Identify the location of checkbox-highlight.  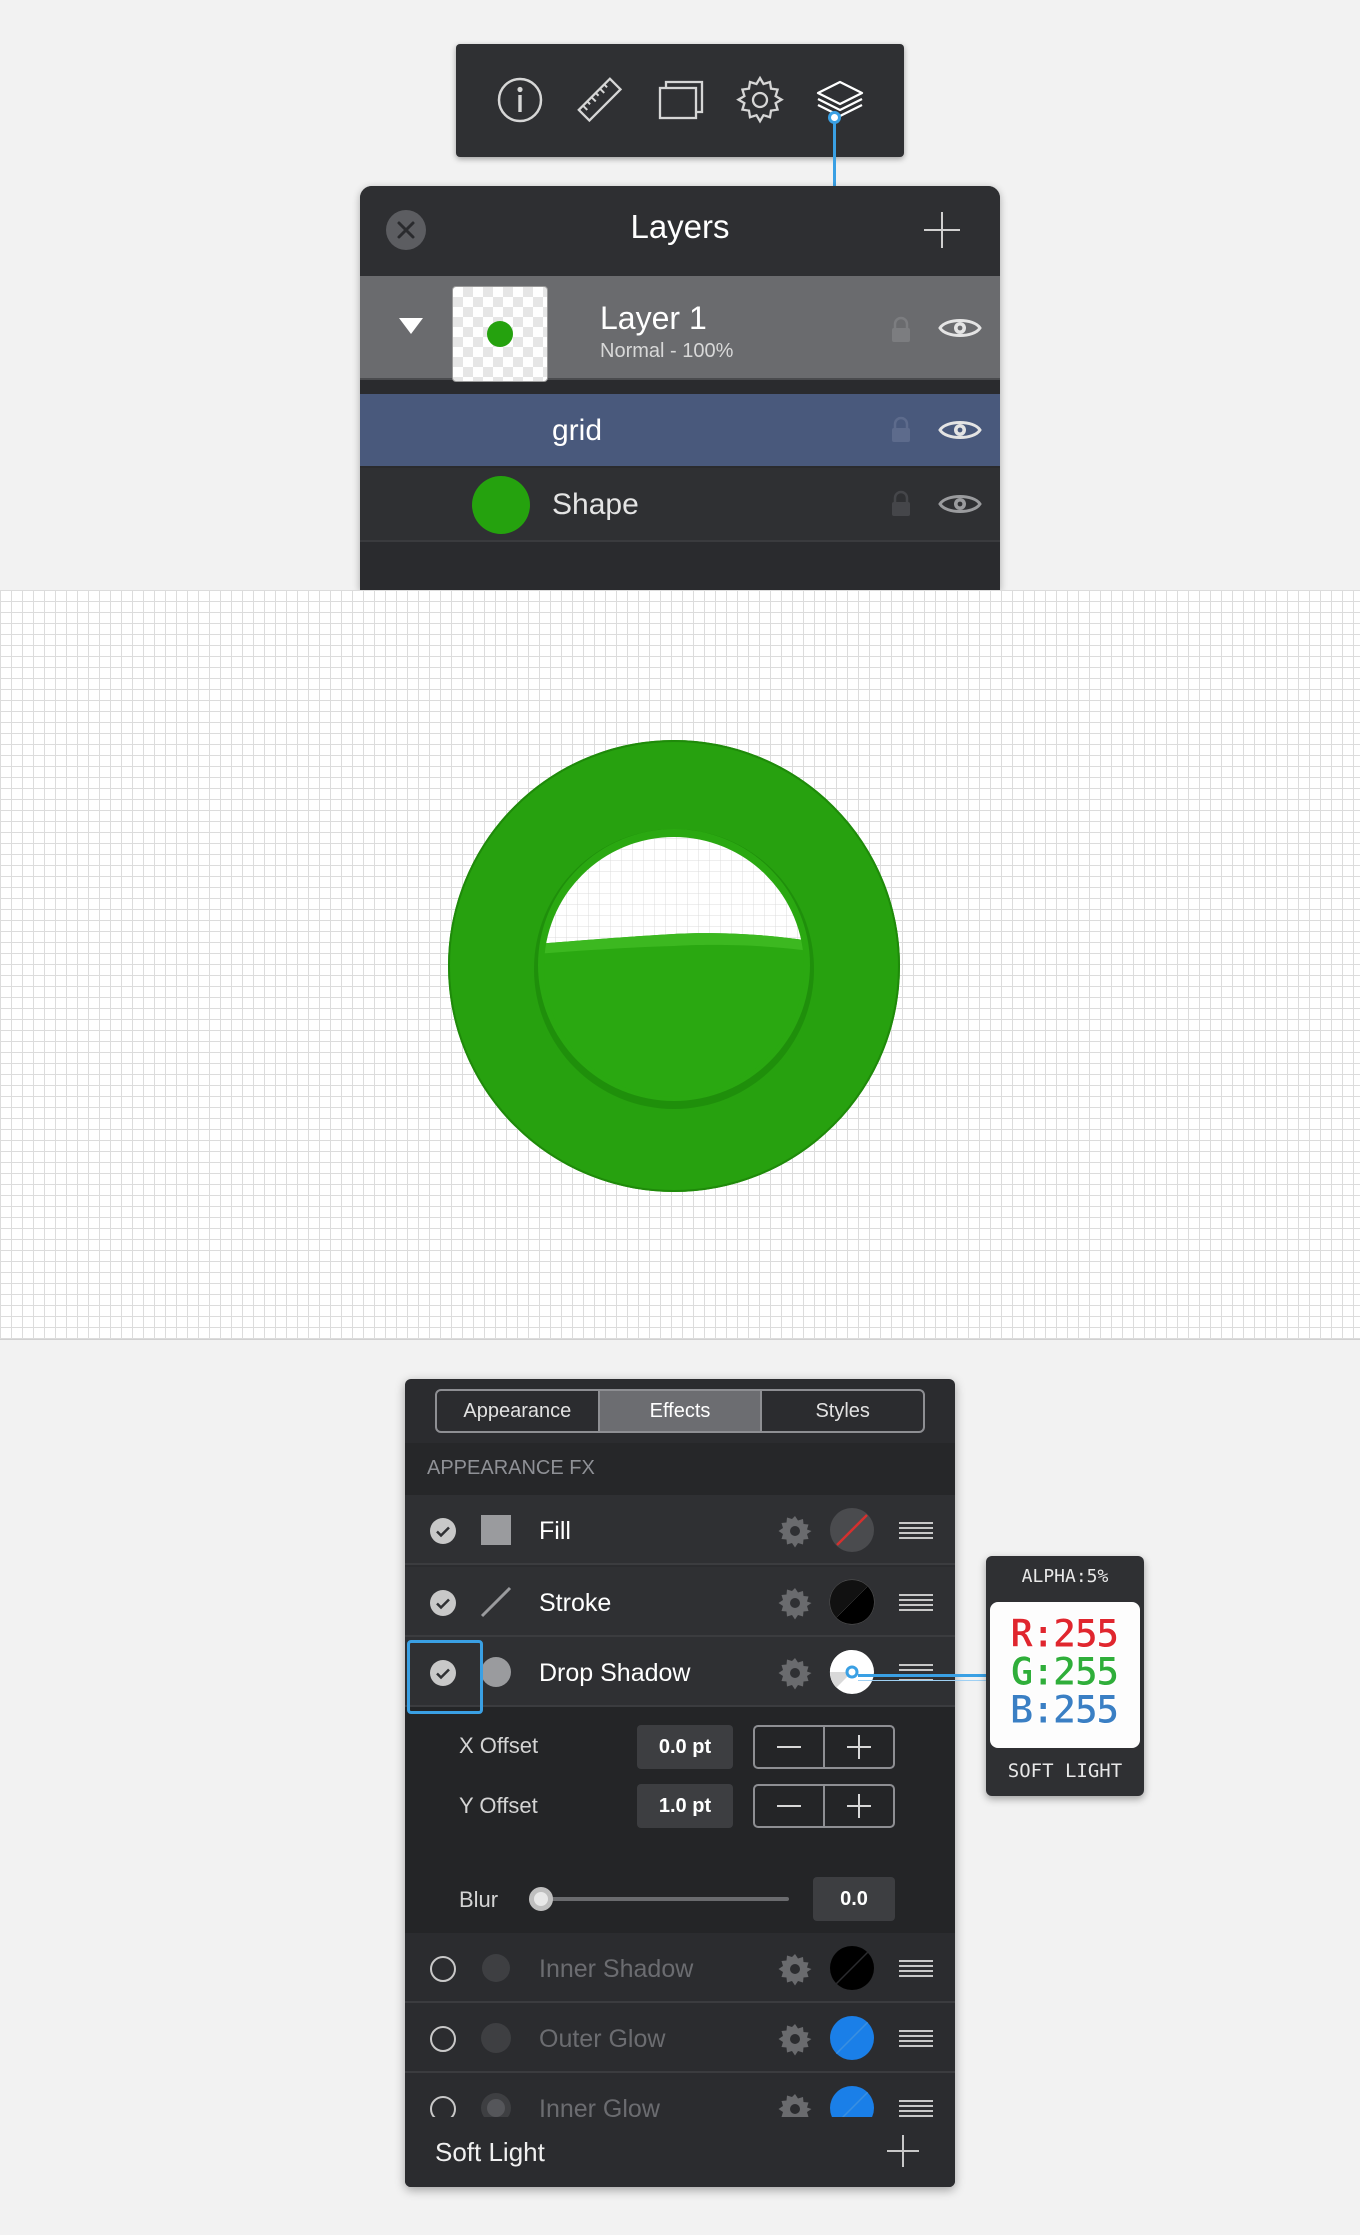
(445, 1677).